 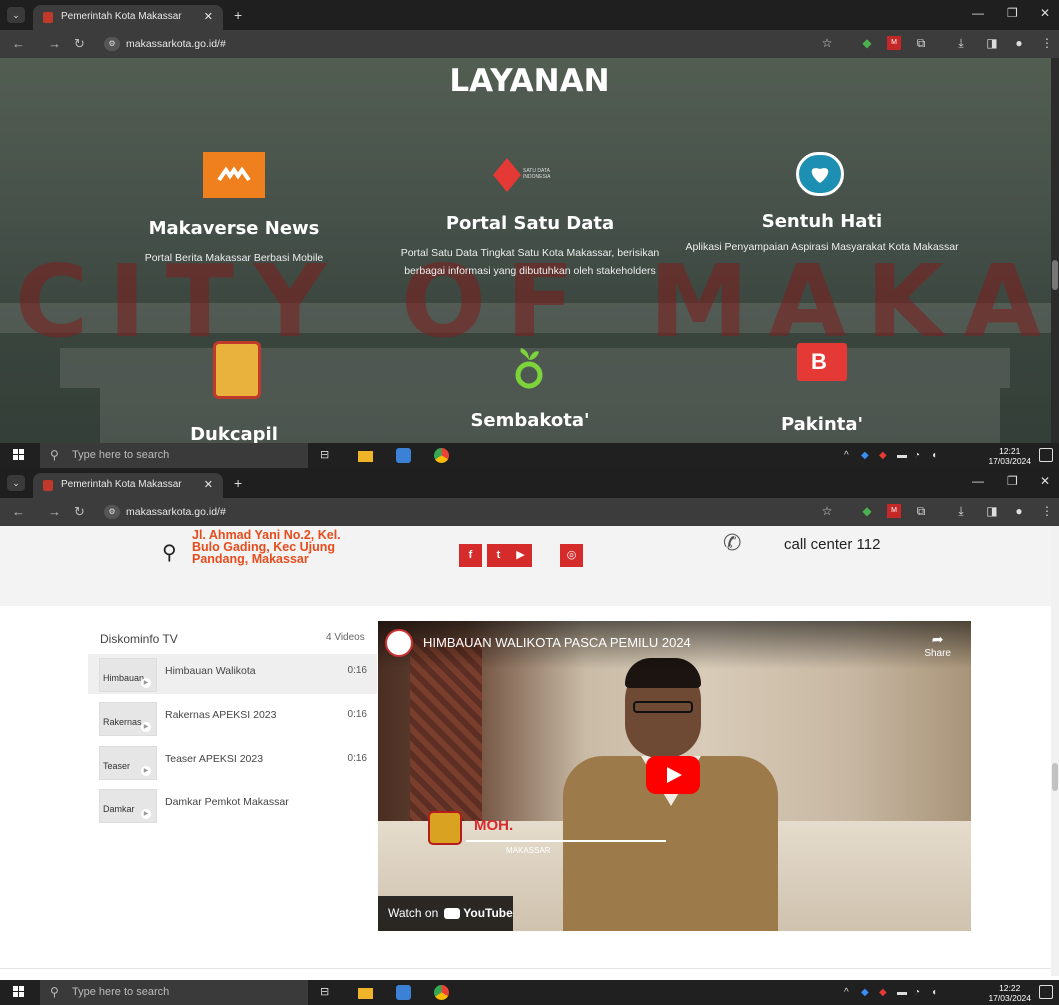 I want to click on playlist-item: Teaser ▶ Teaser APEKSI 2023 0:16, so click(x=232, y=762).